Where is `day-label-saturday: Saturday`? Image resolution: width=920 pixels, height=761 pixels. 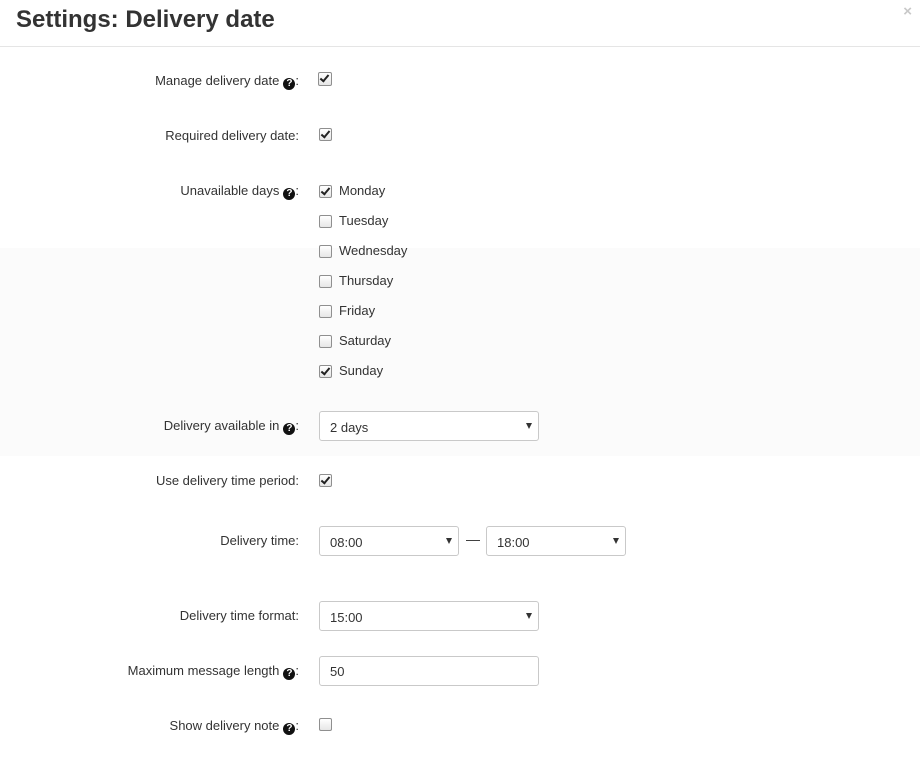
day-label-saturday: Saturday is located at coordinates (365, 340).